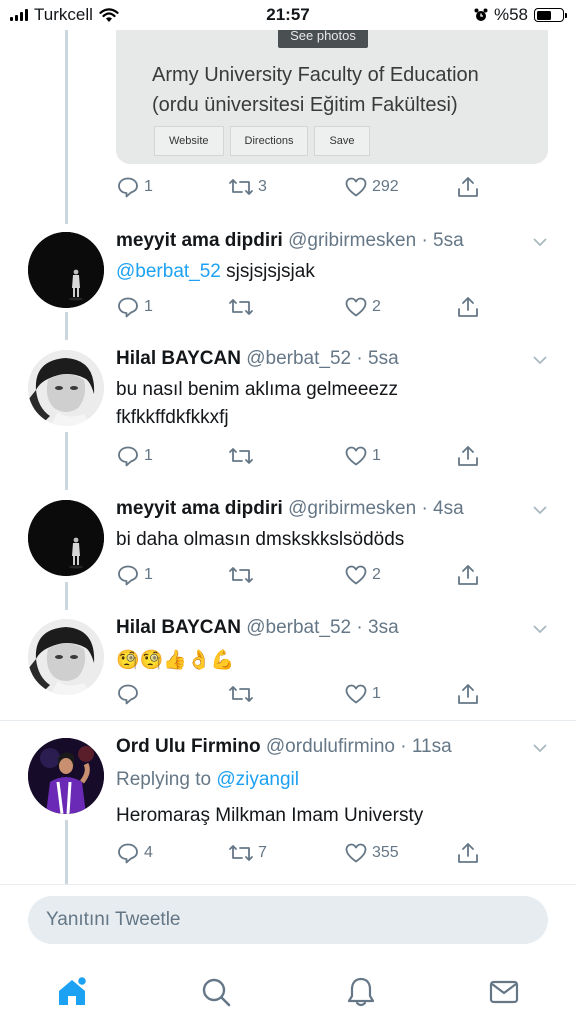 The height and width of the screenshot is (1024, 576). Describe the element at coordinates (175, 660) in the screenshot. I see `tweet-text: 🧐🧐👍👌💪` at that location.